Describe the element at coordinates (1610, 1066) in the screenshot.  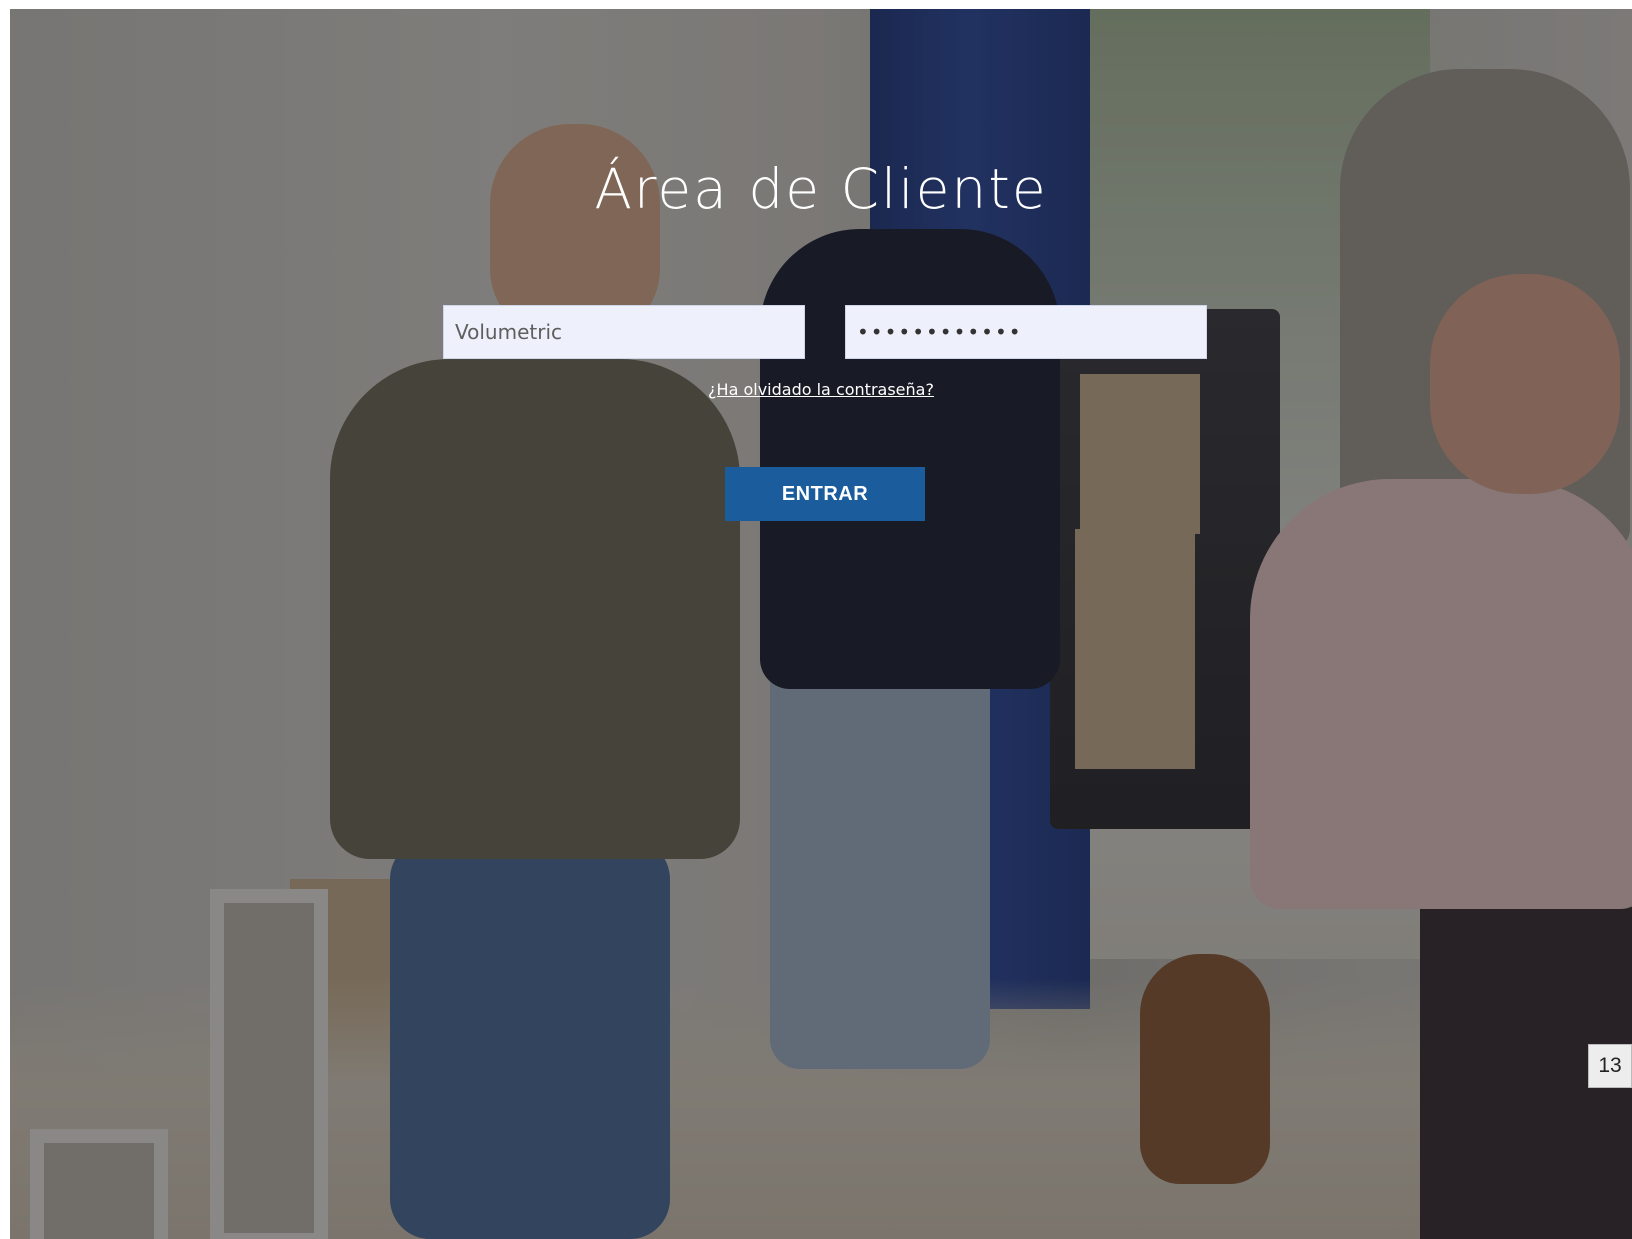
I see `page-number-badge: 13` at that location.